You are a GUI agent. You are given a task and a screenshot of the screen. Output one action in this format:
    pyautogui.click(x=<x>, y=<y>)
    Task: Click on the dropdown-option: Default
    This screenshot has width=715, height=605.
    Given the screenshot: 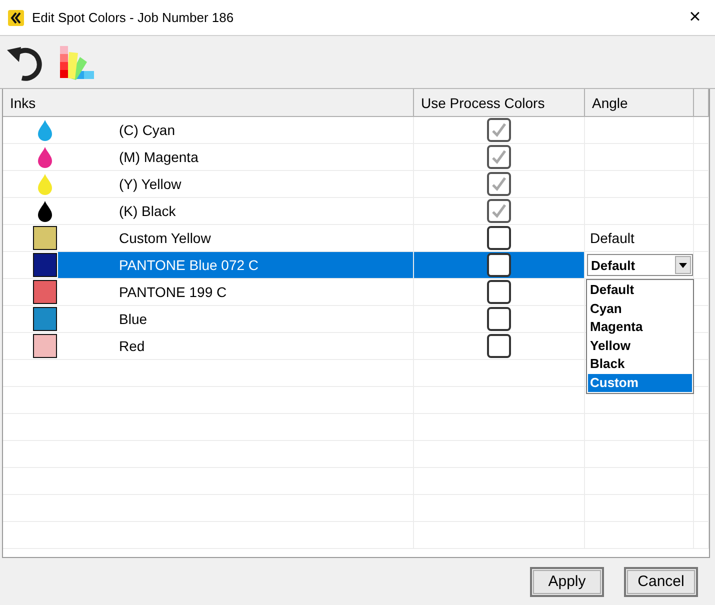 What is the action you would take?
    pyautogui.click(x=640, y=290)
    